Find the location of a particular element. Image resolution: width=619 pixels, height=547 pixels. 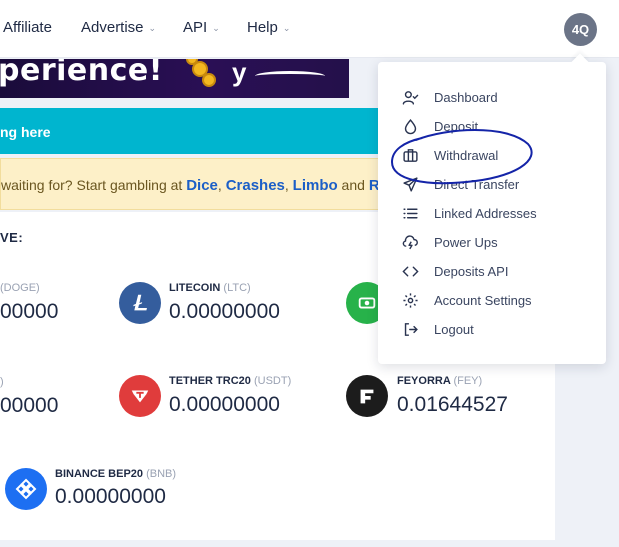

menu-item-label: Linked Addresses is located at coordinates (485, 213).